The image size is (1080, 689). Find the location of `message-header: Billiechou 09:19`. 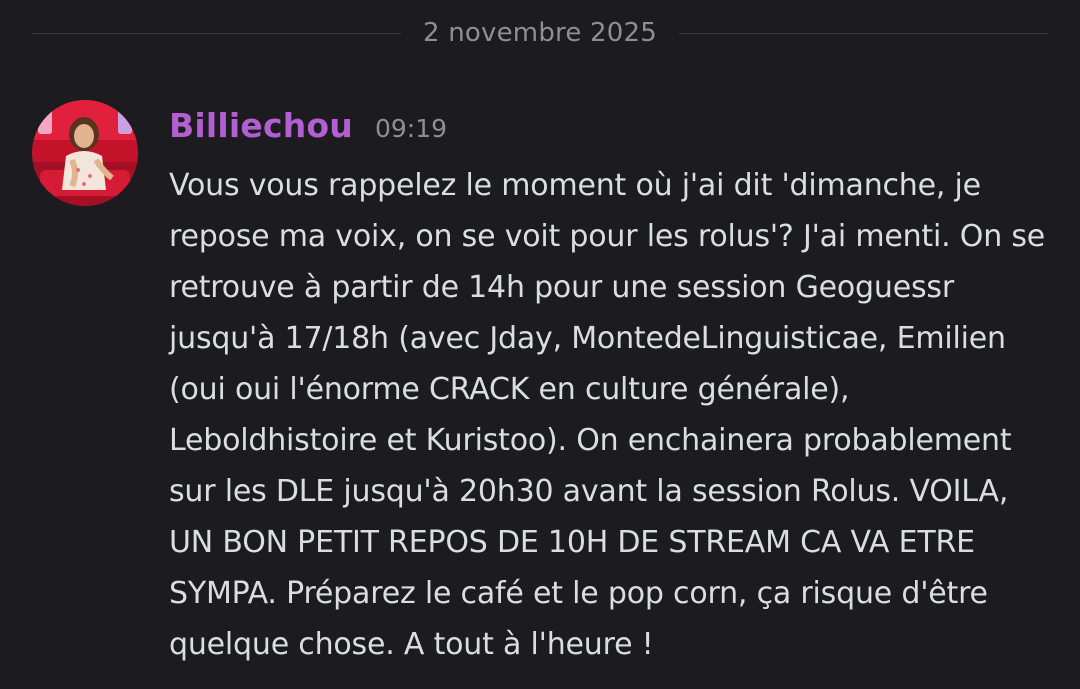

message-header: Billiechou 09:19 is located at coordinates (614, 131).